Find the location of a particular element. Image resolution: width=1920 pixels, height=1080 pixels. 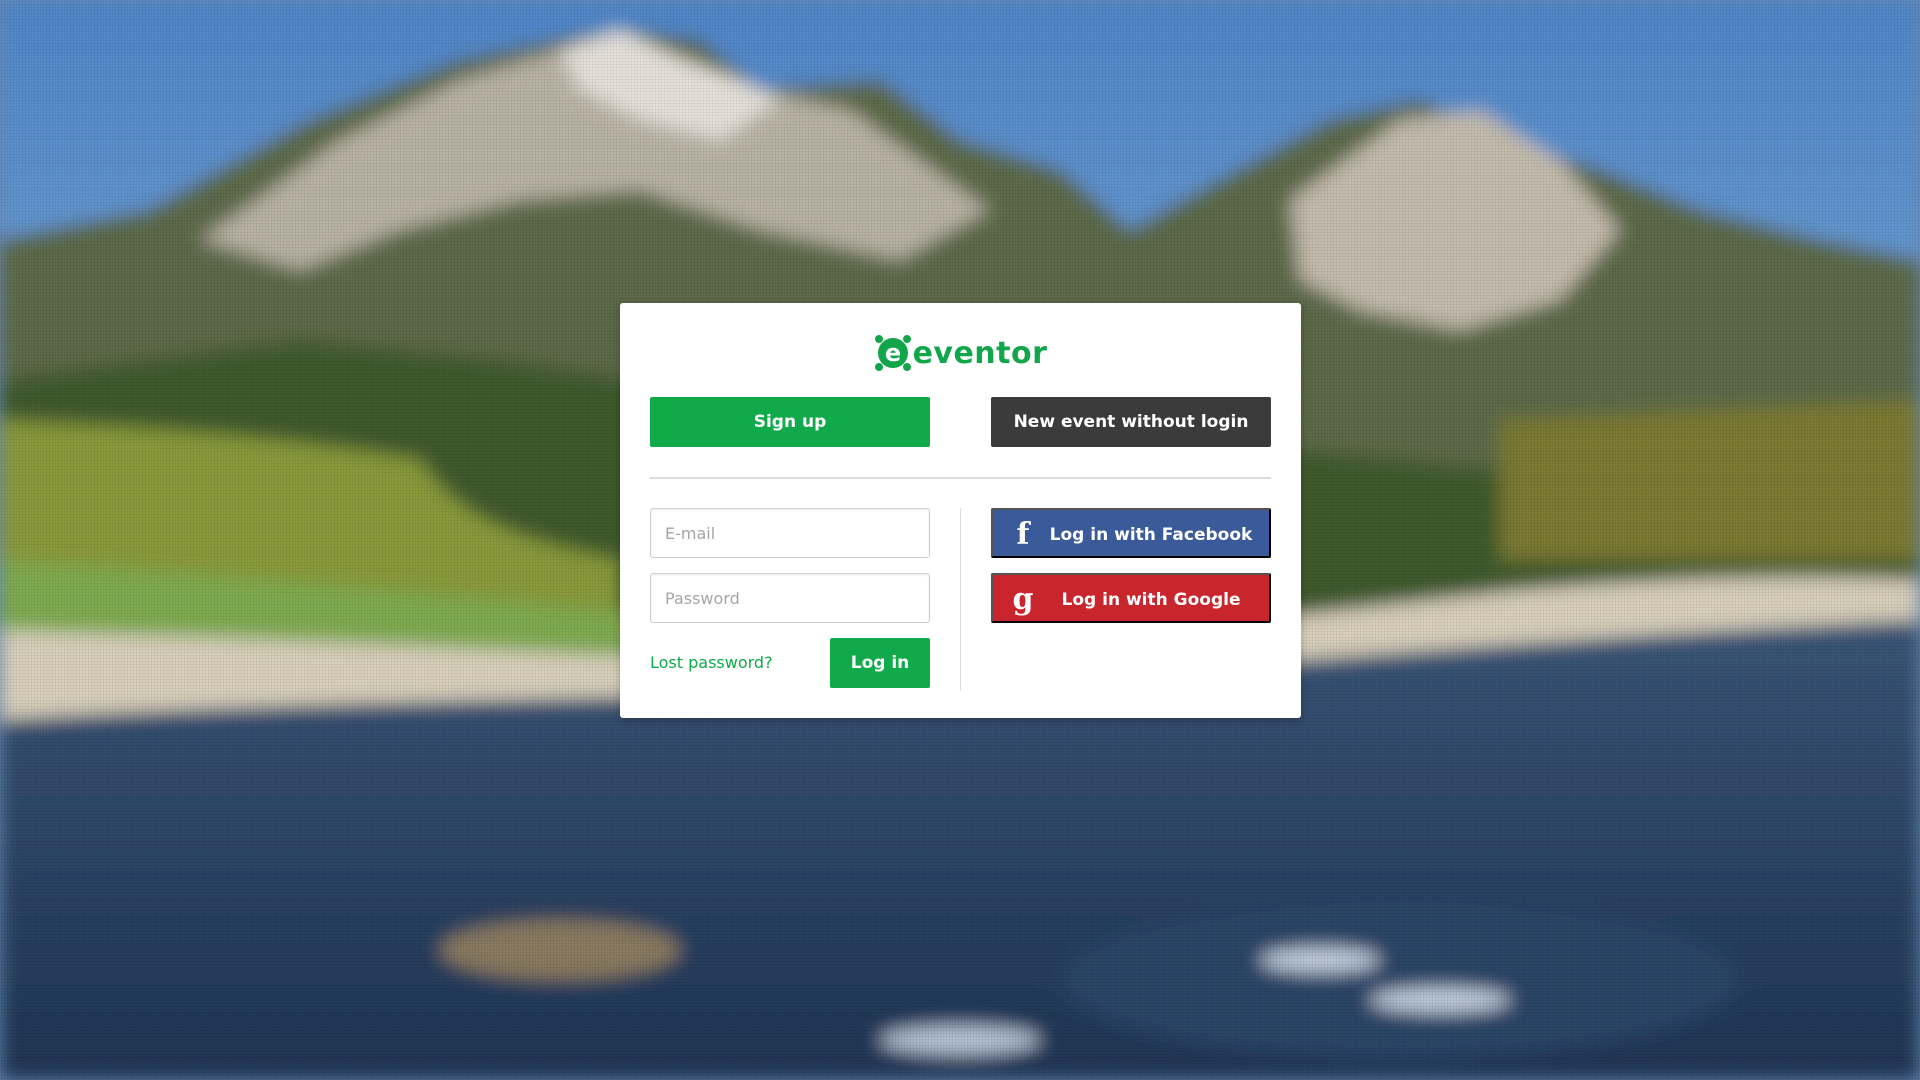

facebook-icon: f is located at coordinates (1023, 534).